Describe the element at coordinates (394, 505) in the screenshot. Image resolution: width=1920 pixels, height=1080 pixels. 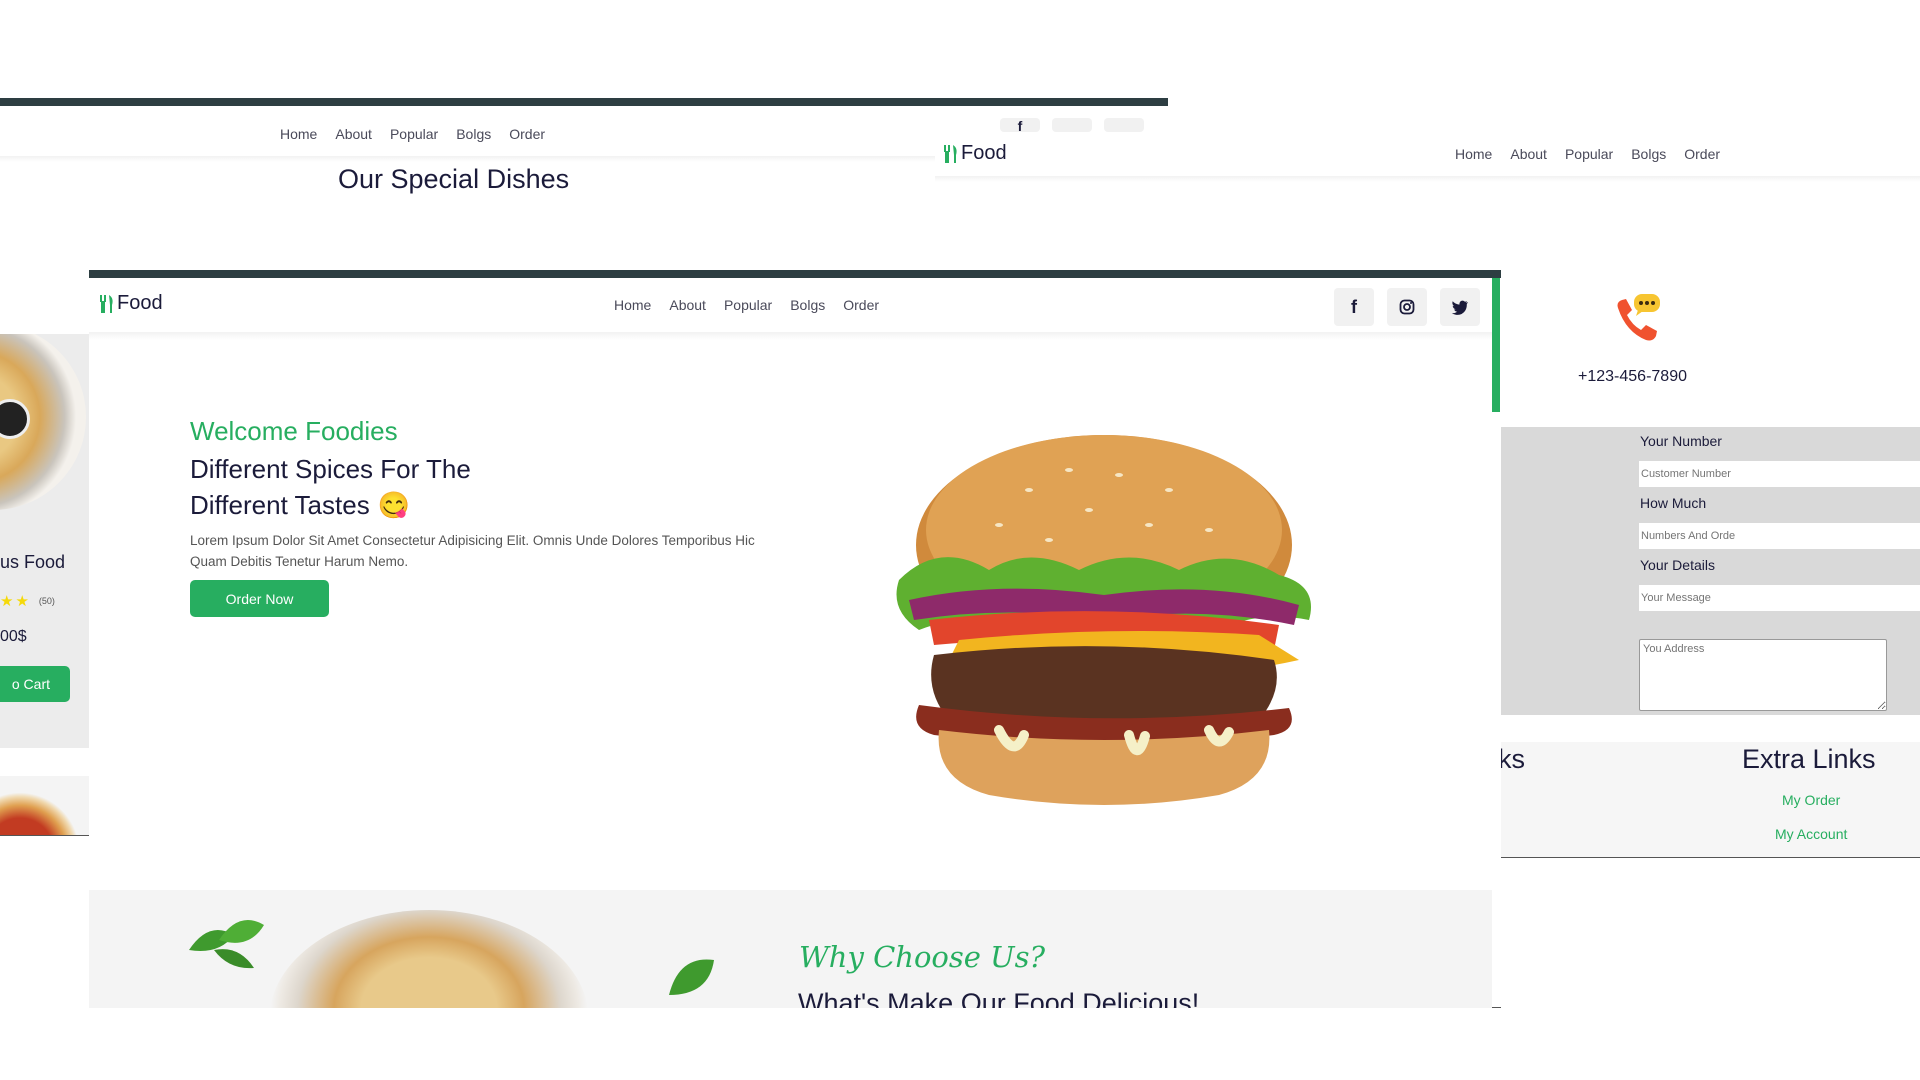
I see `smiling-face-emoji: 😋` at that location.